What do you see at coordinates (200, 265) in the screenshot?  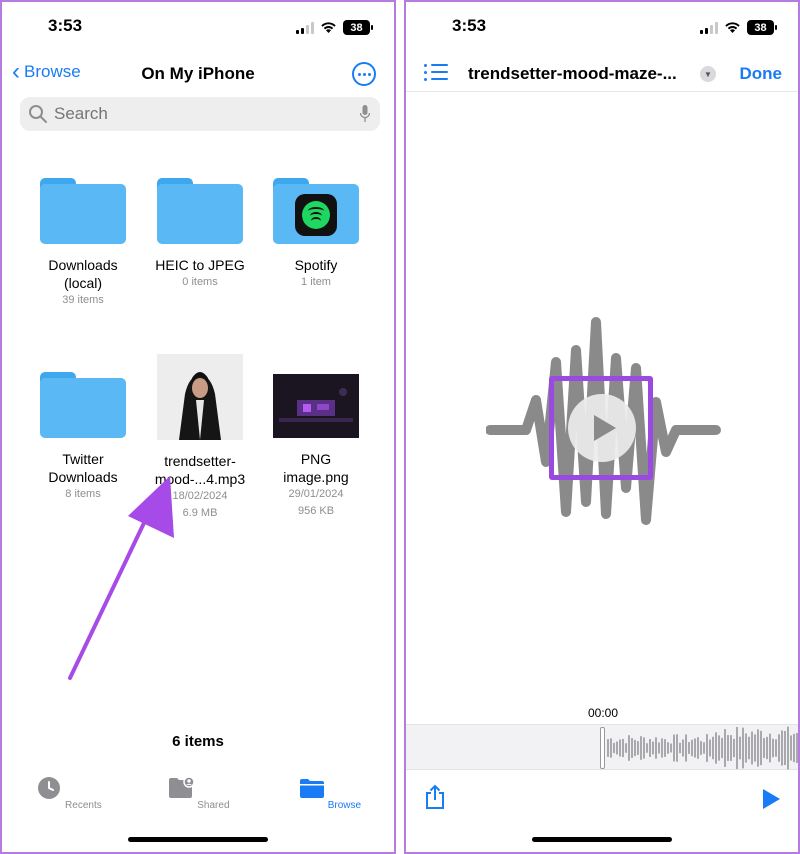 I see `item-name: HEIC to JPEG` at bounding box center [200, 265].